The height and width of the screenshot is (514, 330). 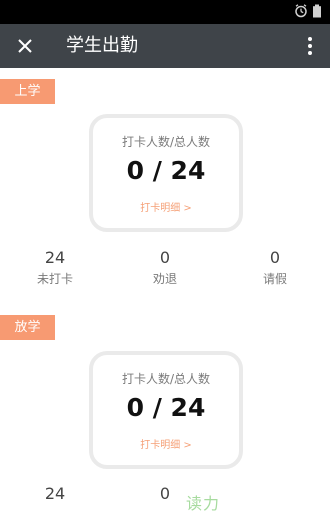 I want to click on more-menu-button, so click(x=310, y=46).